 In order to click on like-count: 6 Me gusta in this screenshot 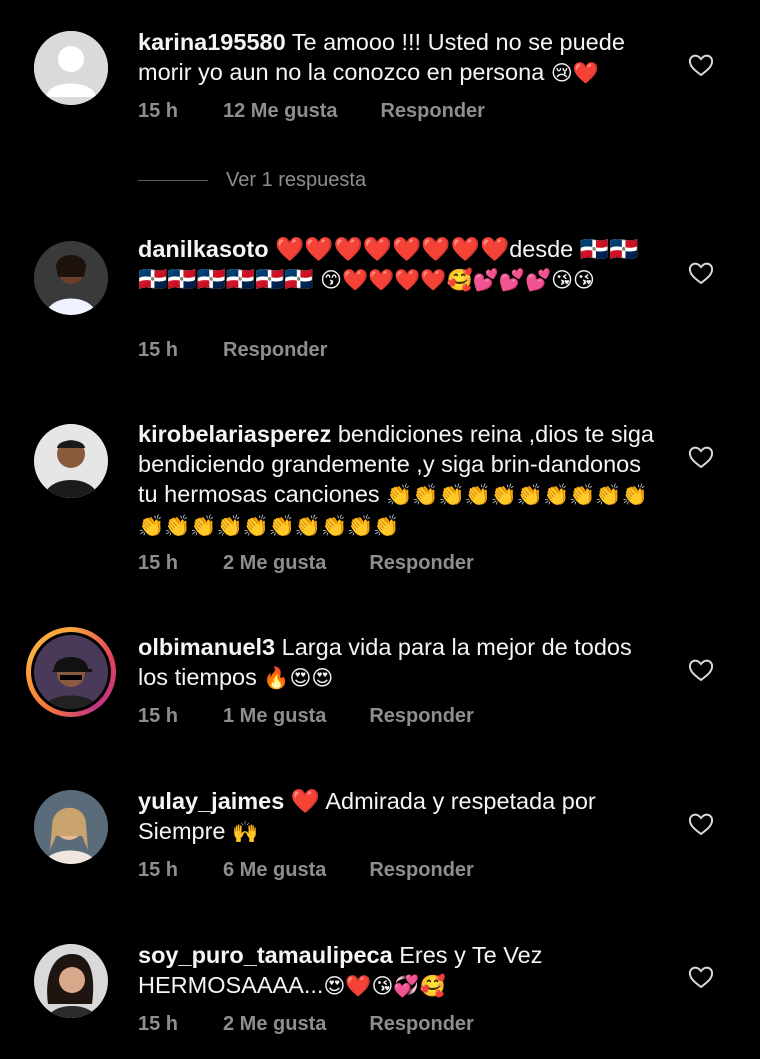, I will do `click(274, 870)`.